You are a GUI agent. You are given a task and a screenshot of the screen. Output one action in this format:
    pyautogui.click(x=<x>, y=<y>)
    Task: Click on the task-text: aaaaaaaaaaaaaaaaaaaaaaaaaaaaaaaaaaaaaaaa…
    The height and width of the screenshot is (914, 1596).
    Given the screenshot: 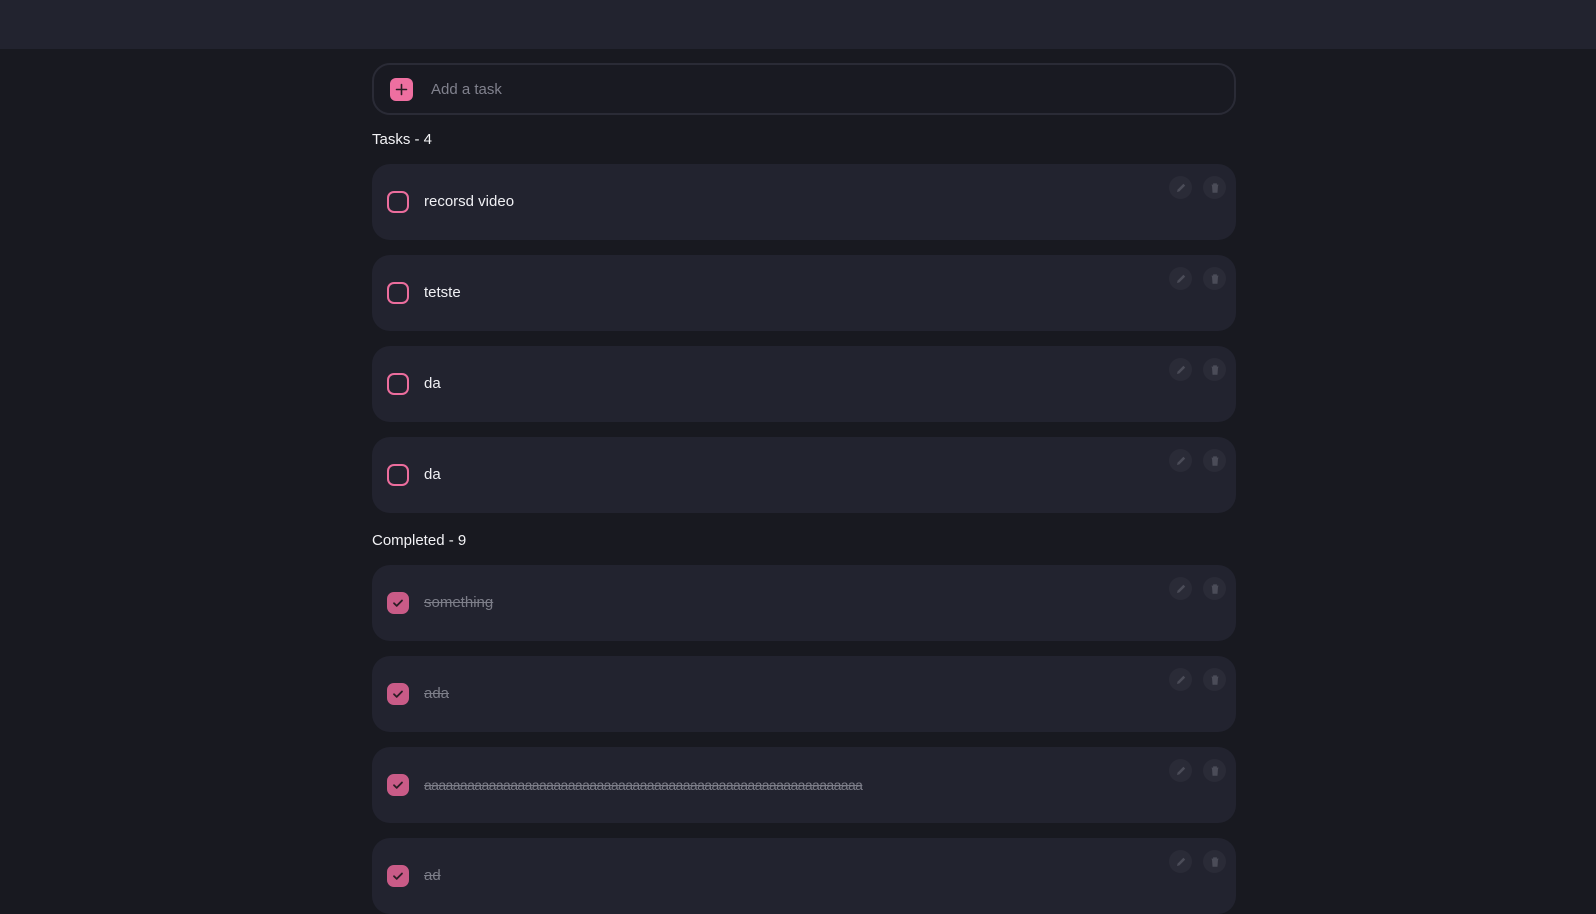 What is the action you would take?
    pyautogui.click(x=643, y=785)
    